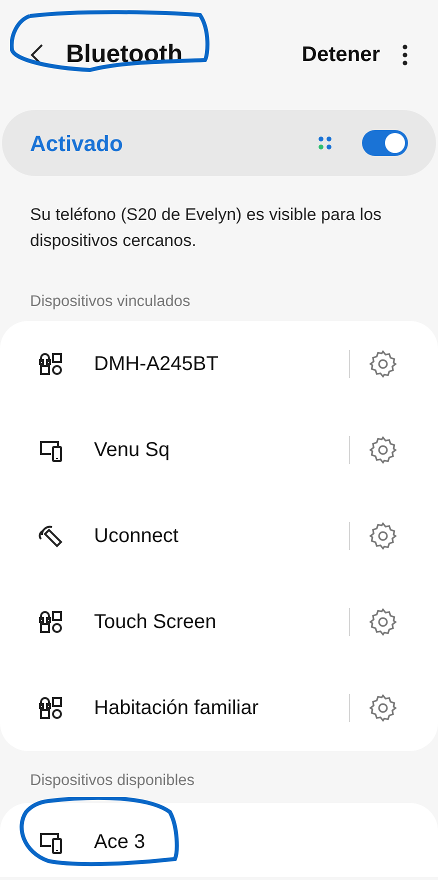 The width and height of the screenshot is (438, 880). What do you see at coordinates (137, 537) in the screenshot?
I see `device-name: Uconnect` at bounding box center [137, 537].